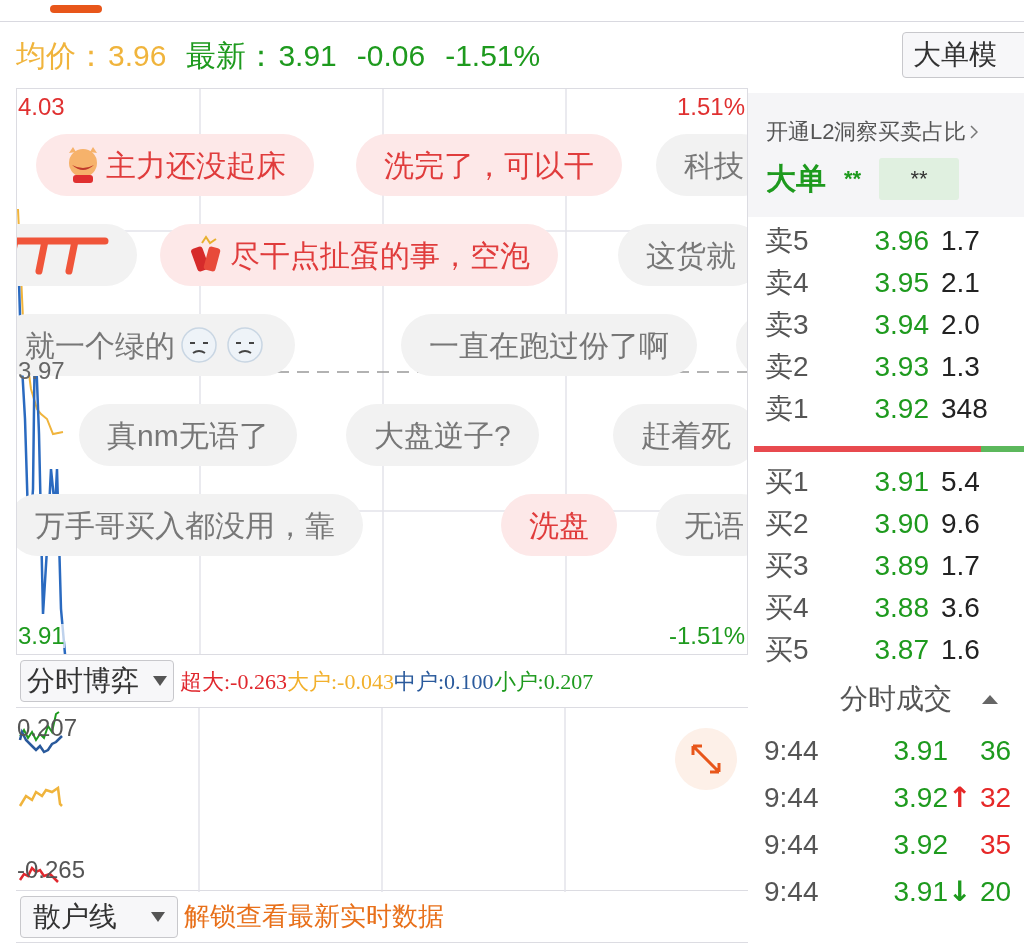 This screenshot has height=948, width=1024. I want to click on streamer-icon, so click(63, 256).